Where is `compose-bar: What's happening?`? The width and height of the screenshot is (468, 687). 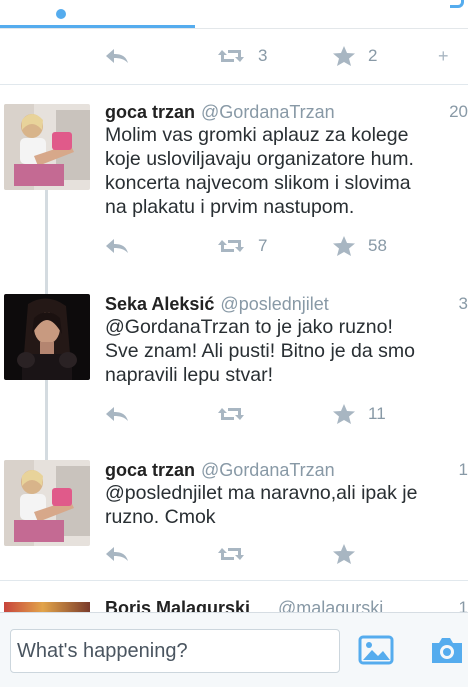
compose-bar: What's happening? is located at coordinates (234, 649).